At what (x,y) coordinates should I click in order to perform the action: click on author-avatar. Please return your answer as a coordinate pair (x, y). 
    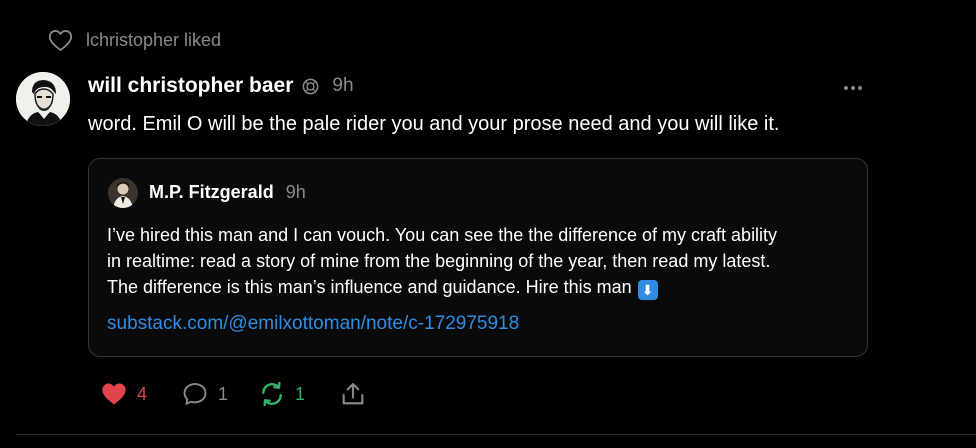
    Looking at the image, I should click on (43, 99).